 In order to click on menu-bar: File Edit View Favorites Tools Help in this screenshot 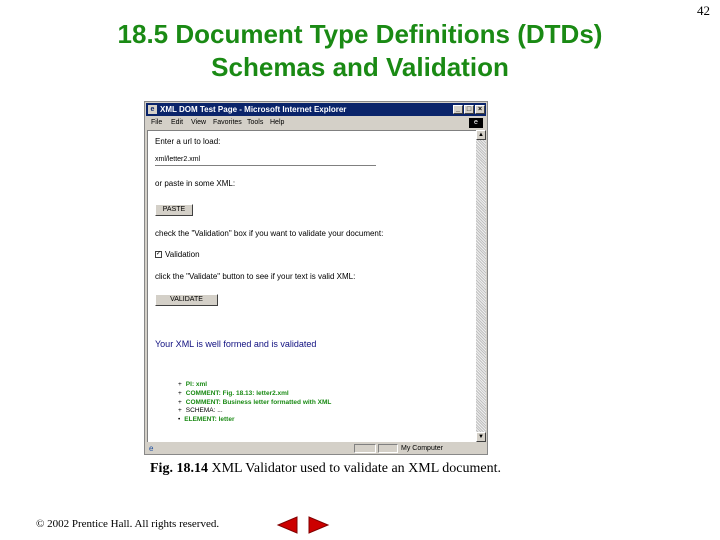, I will do `click(316, 123)`.